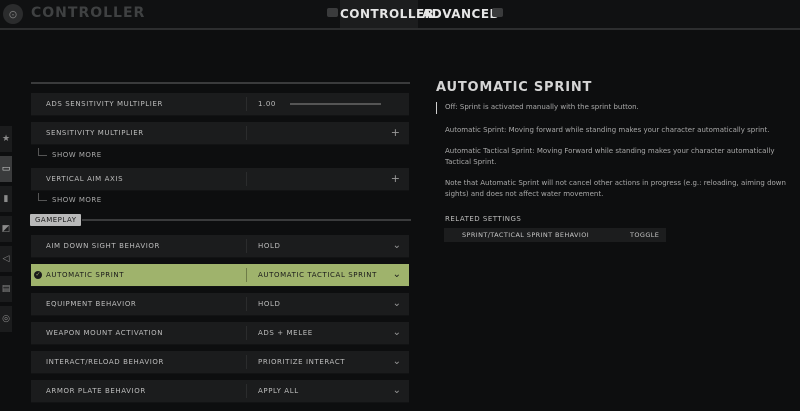  Describe the element at coordinates (220, 304) in the screenshot. I see `equipment-behavior-row: EQUIPMENT BEHAVIOR HOLD ⌄` at that location.